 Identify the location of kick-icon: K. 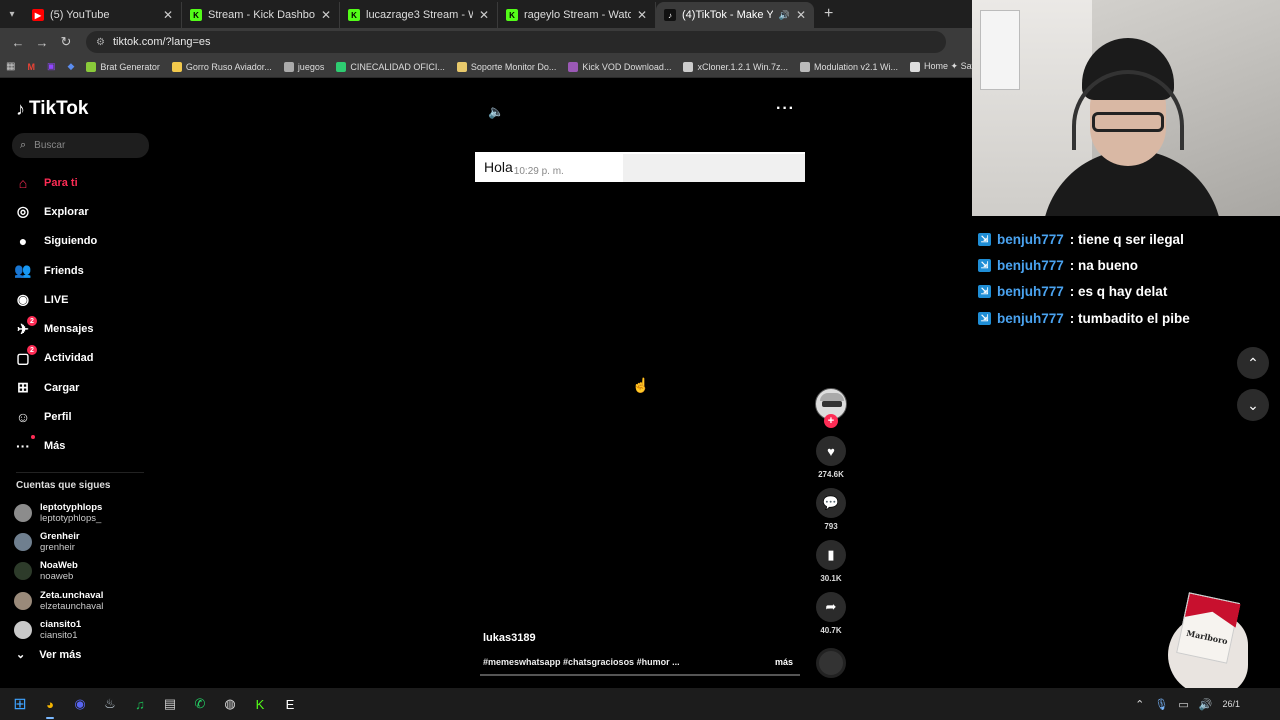
(260, 704).